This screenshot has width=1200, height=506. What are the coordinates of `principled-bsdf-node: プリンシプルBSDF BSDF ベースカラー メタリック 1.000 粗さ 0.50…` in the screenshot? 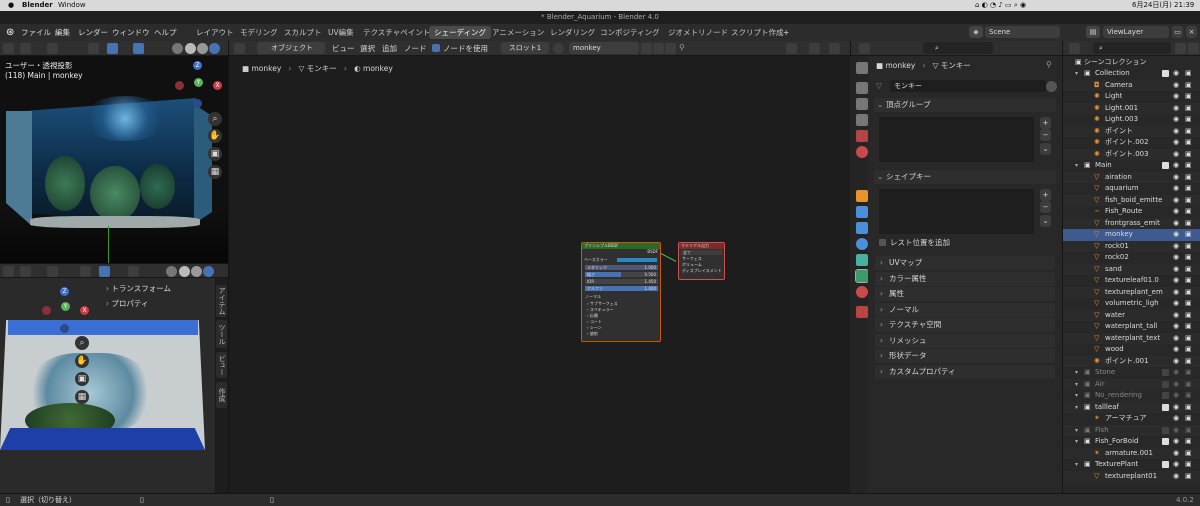 It's located at (621, 292).